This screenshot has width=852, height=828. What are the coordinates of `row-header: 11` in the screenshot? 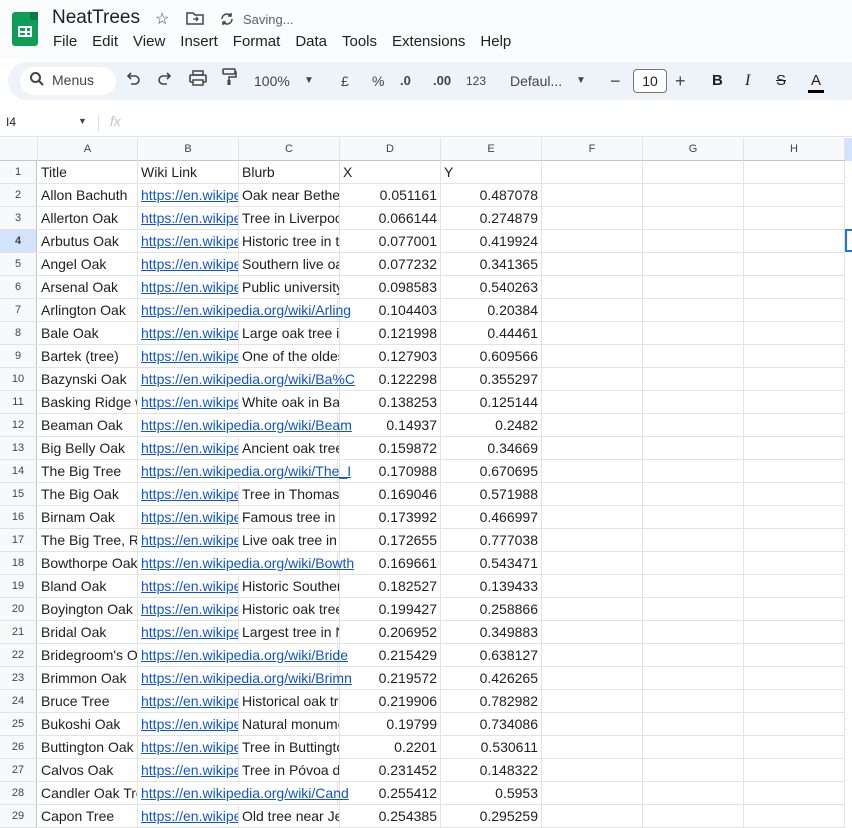 It's located at (18, 402).